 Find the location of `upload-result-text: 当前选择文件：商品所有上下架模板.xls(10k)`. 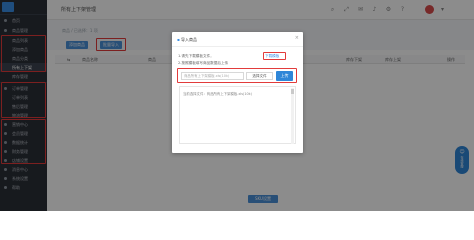

upload-result-text: 当前选择文件：商品所有上下架模板.xls(10k) is located at coordinates (217, 94).